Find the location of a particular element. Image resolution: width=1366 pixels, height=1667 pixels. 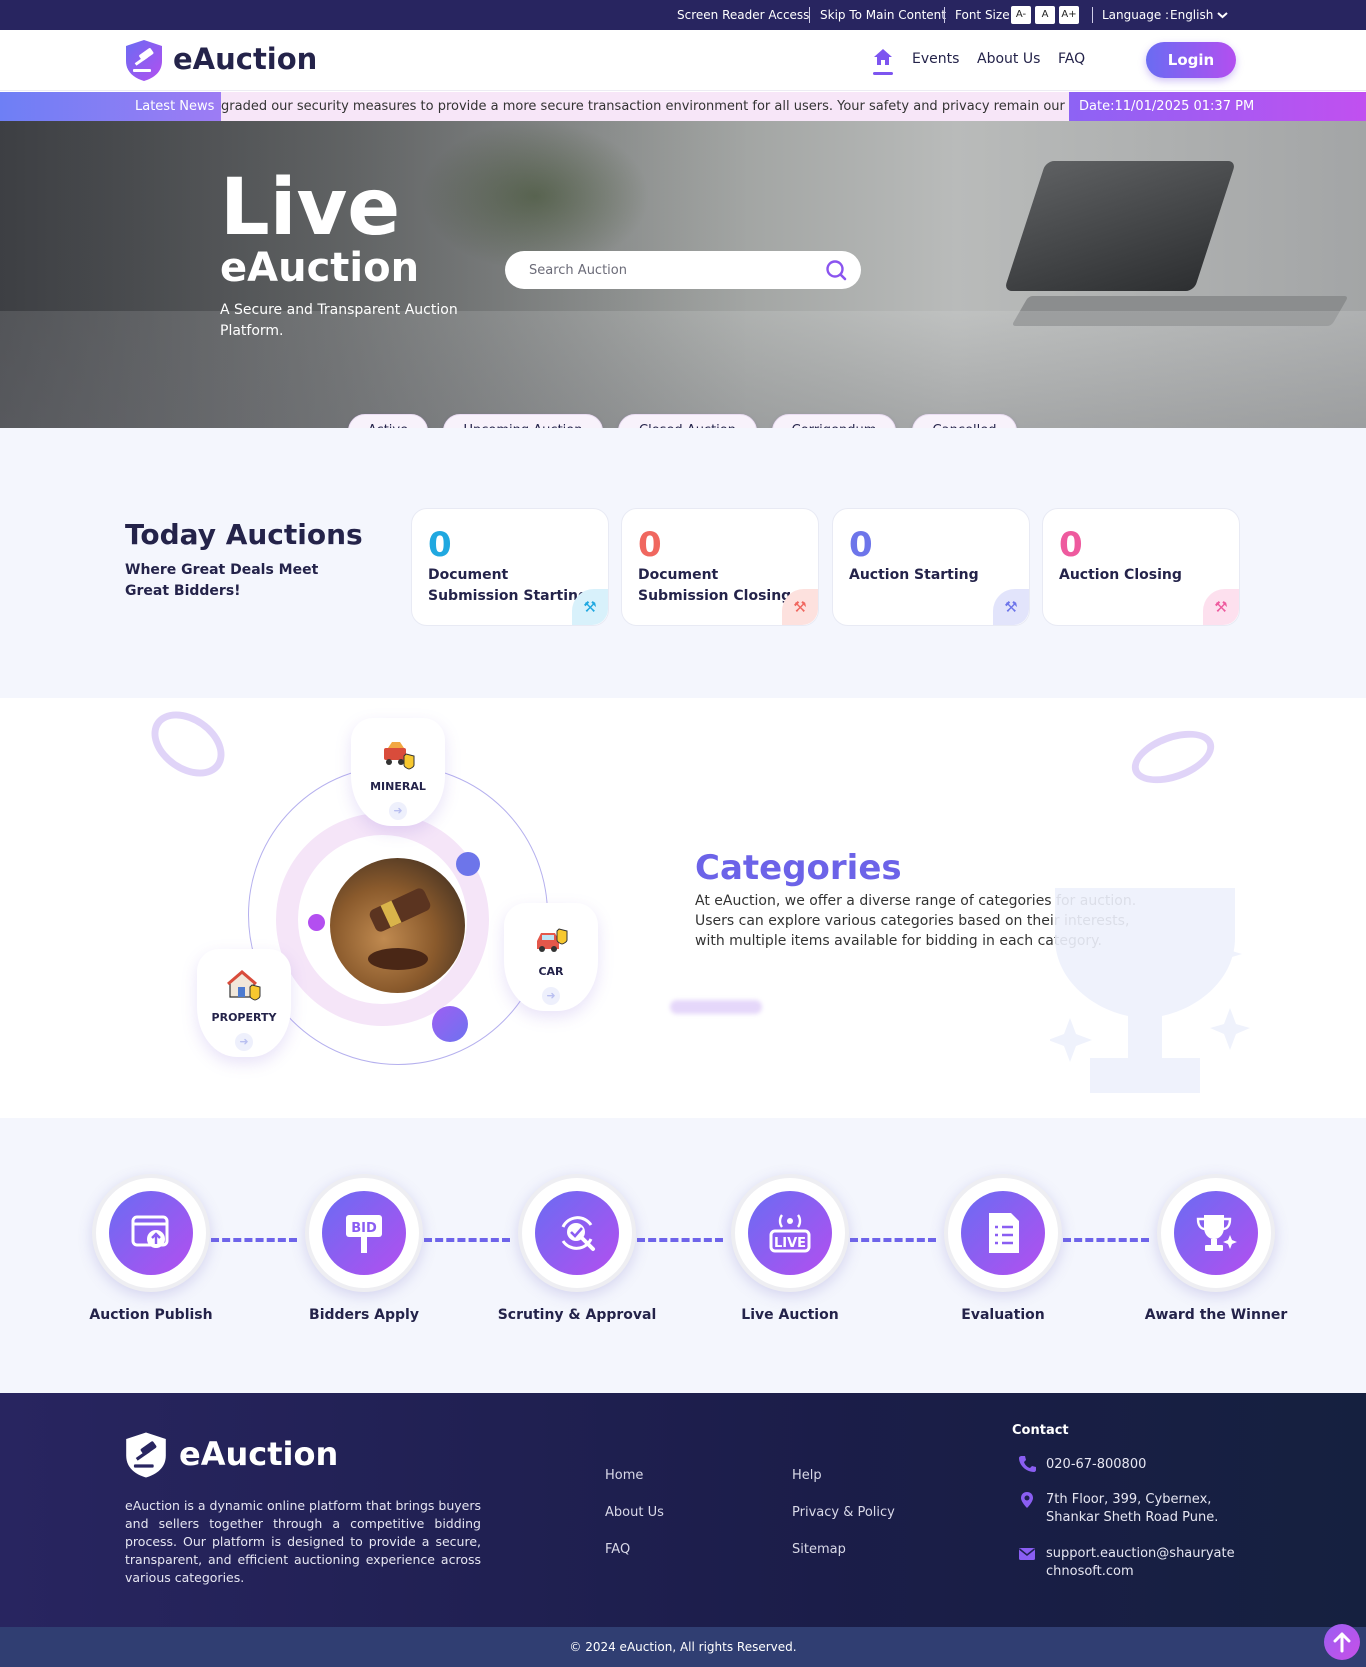

mineral-truck-icon is located at coordinates (399, 756).